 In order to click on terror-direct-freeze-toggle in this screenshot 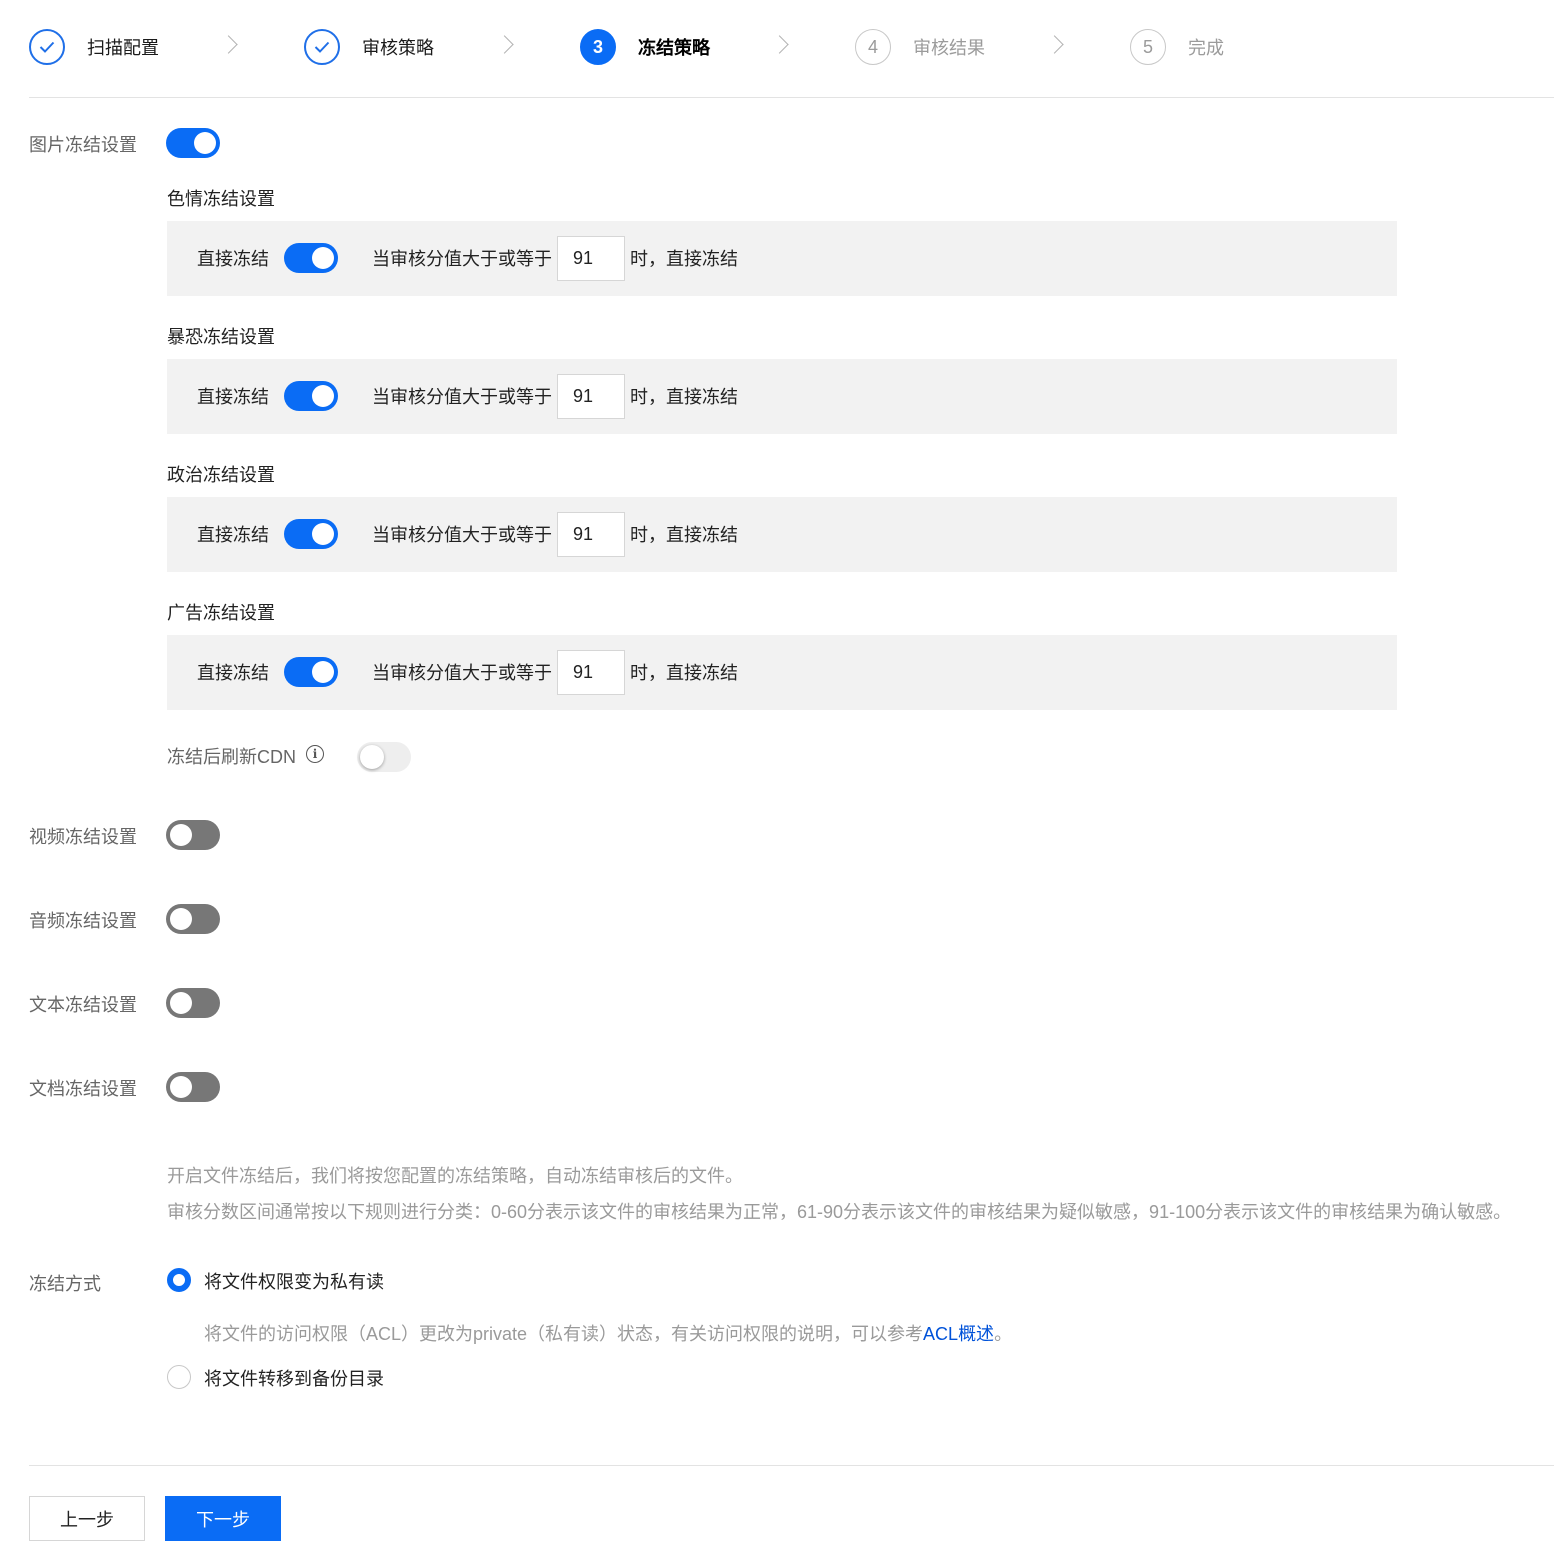, I will do `click(311, 396)`.